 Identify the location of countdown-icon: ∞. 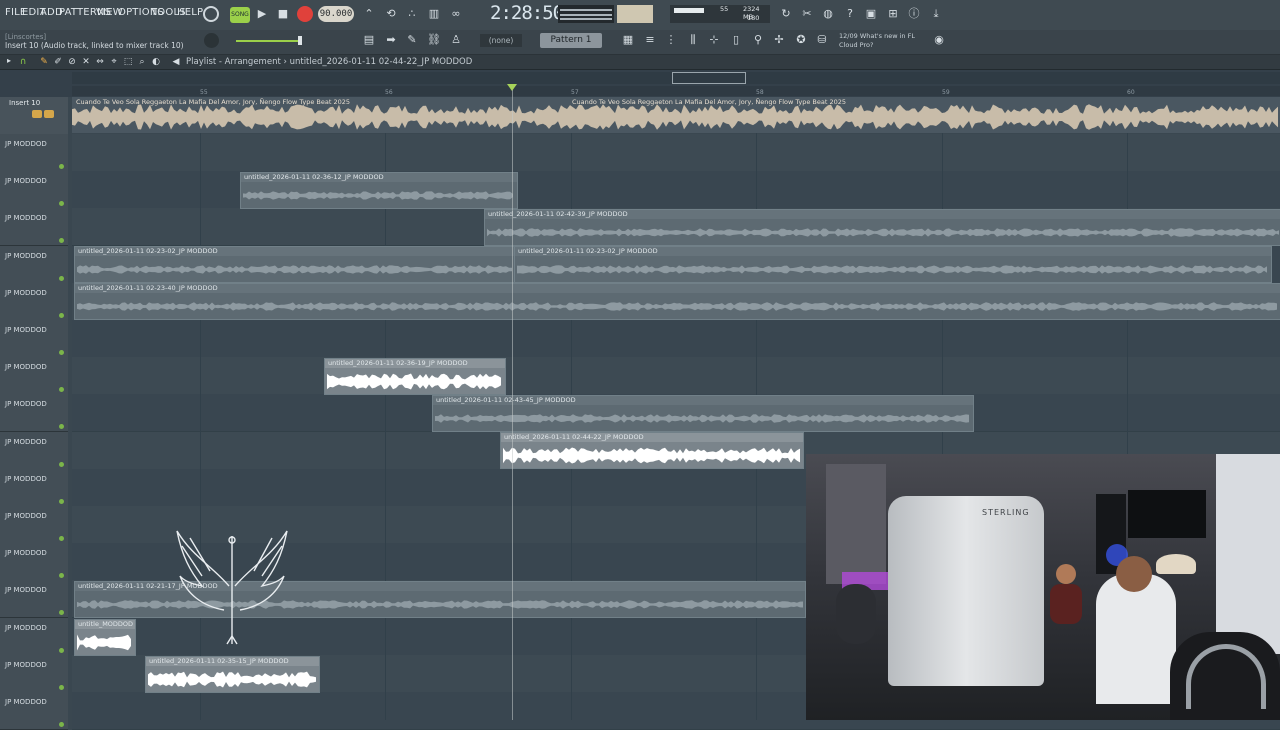
(456, 14).